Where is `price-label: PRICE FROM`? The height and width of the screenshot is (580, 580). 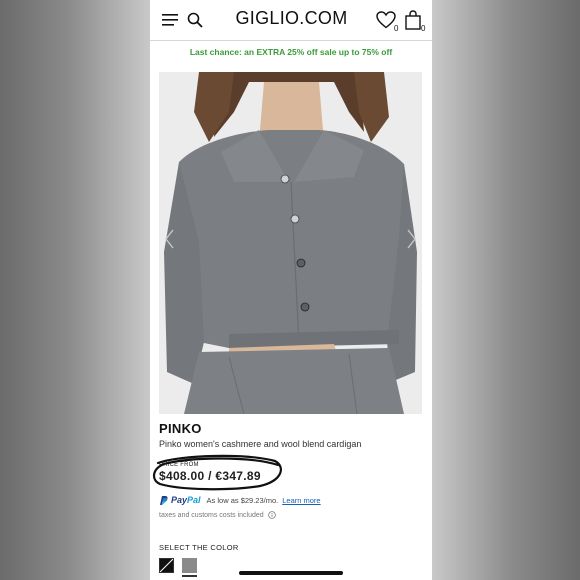 price-label: PRICE FROM is located at coordinates (179, 465).